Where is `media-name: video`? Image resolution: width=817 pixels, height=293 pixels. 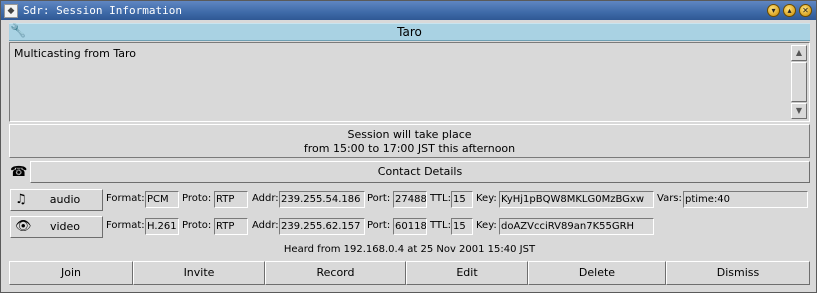 media-name: video is located at coordinates (65, 226).